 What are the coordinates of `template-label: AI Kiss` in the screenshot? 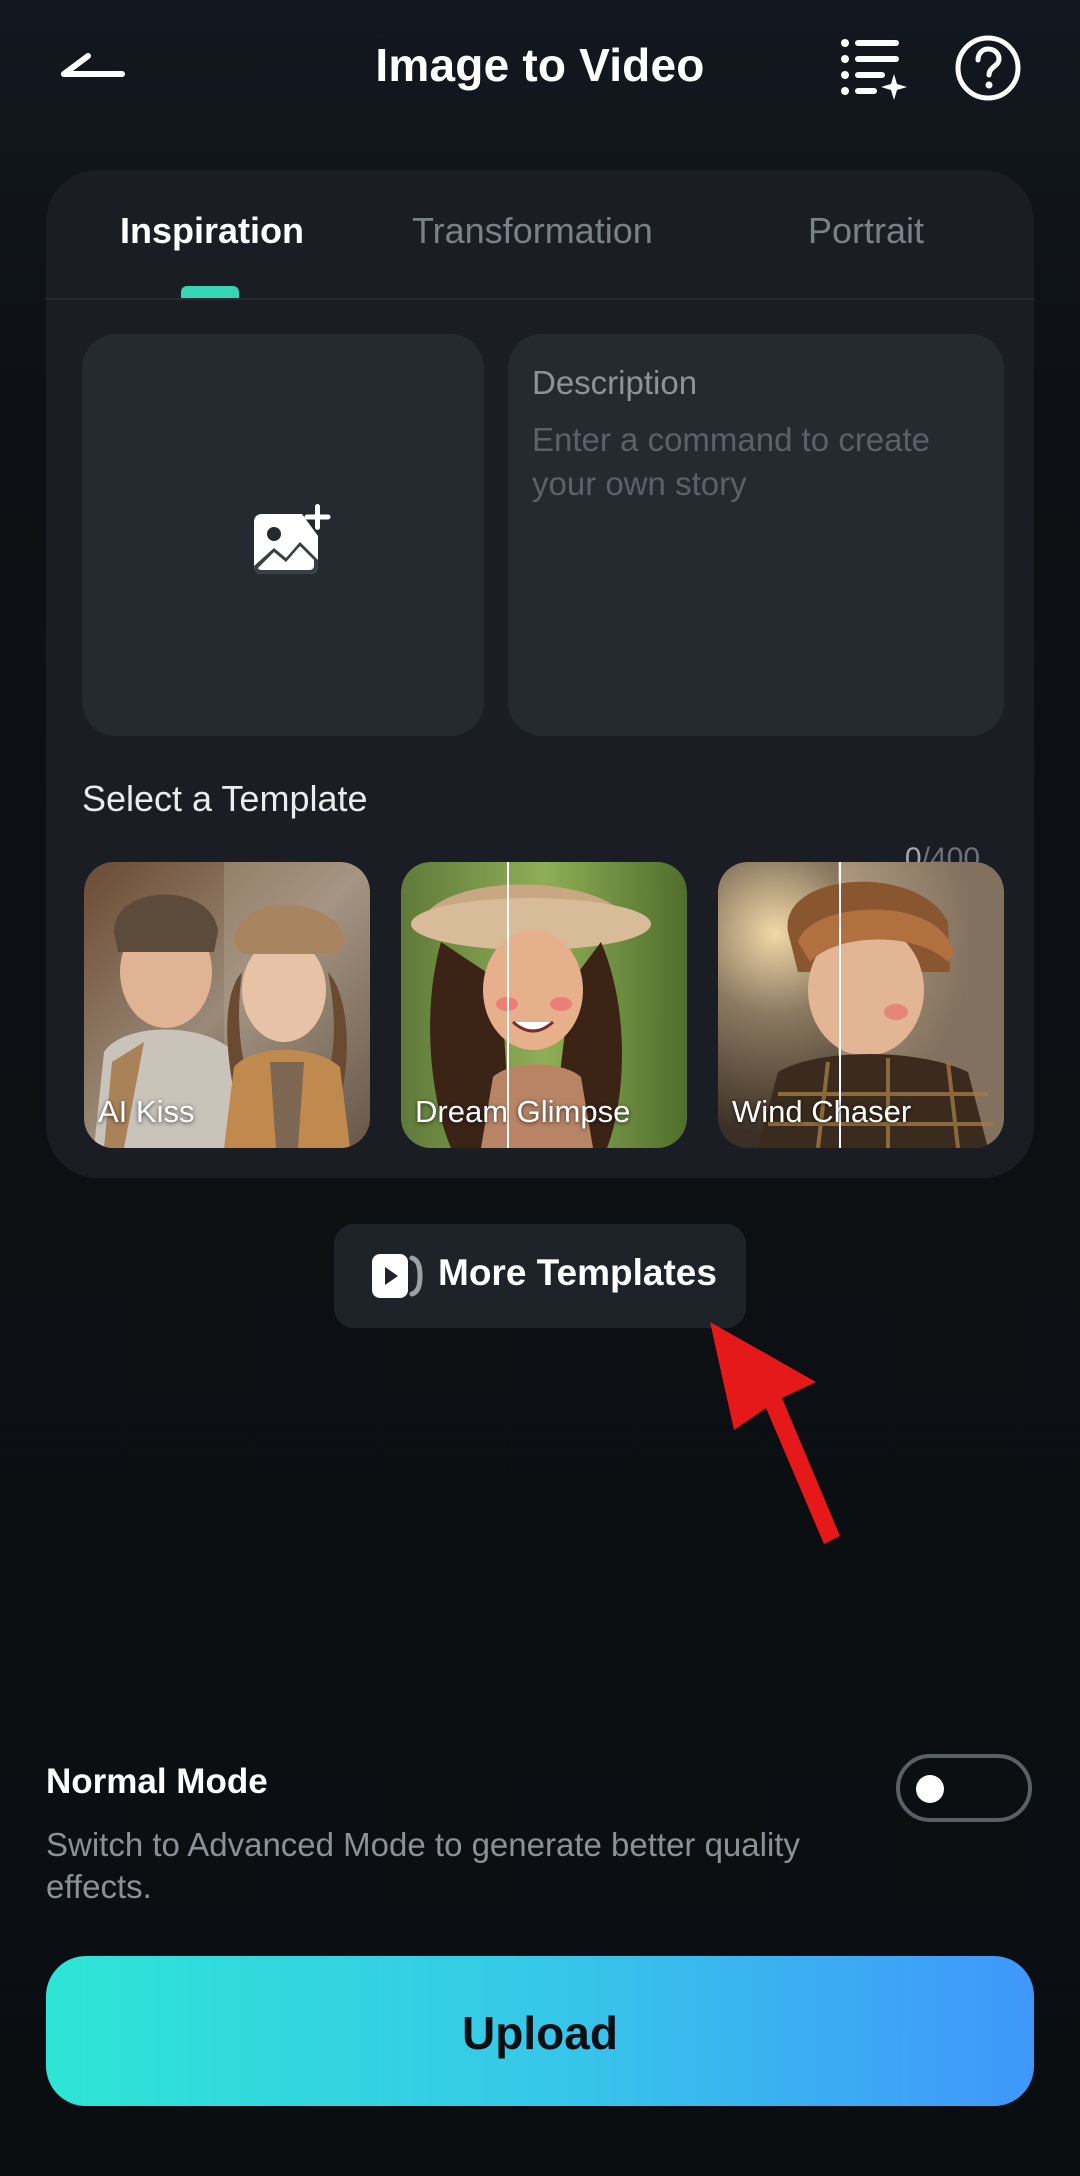 It's located at (146, 1111).